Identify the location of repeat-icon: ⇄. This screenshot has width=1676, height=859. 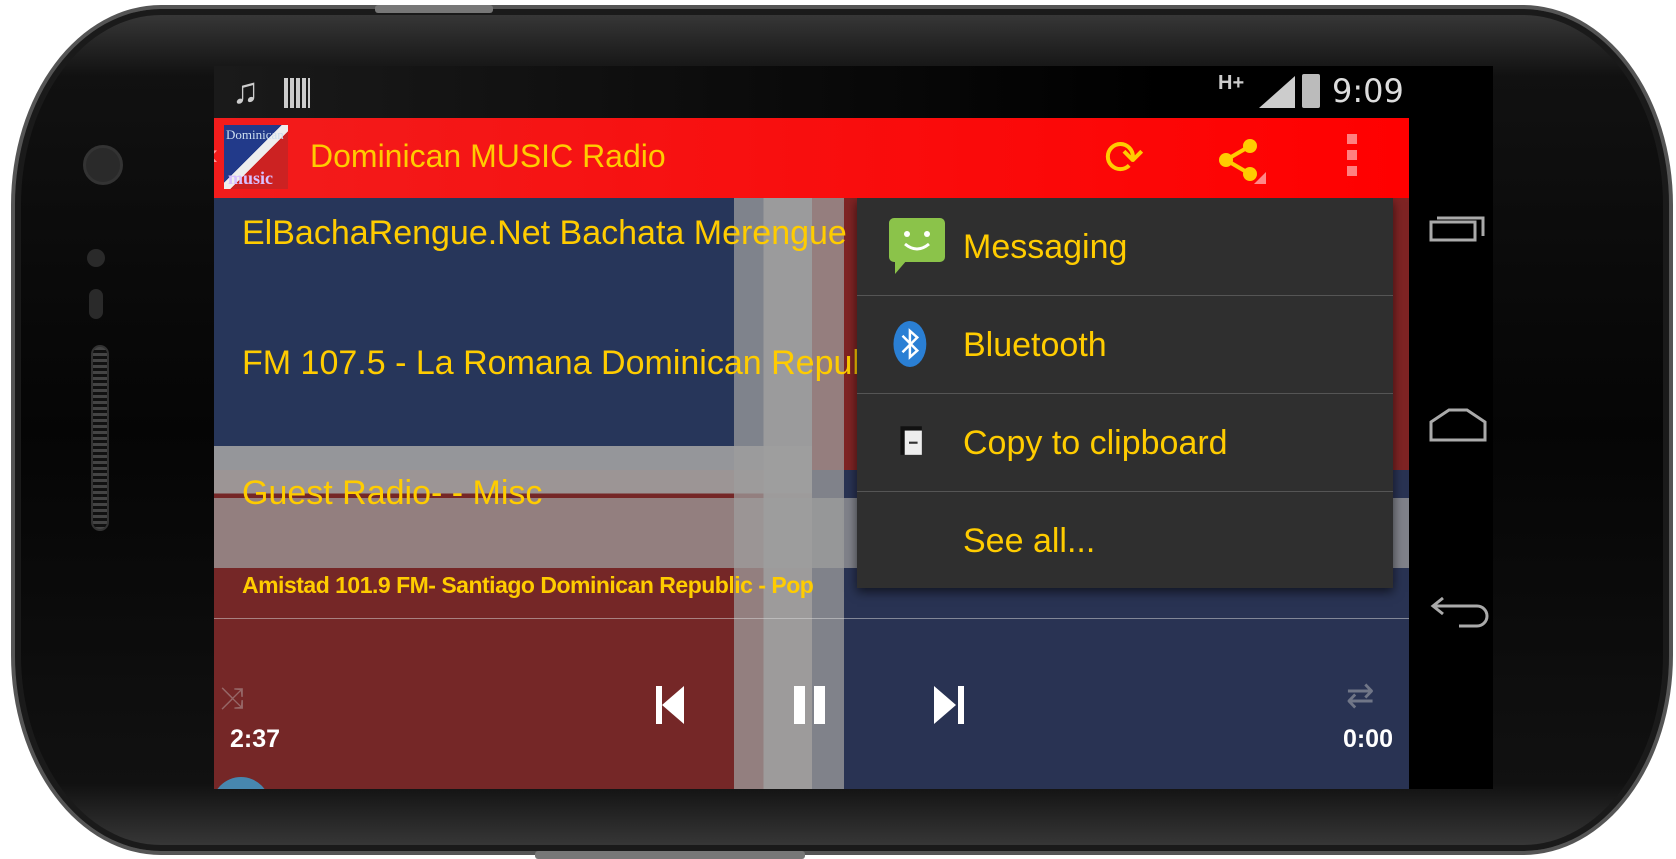
(1360, 696).